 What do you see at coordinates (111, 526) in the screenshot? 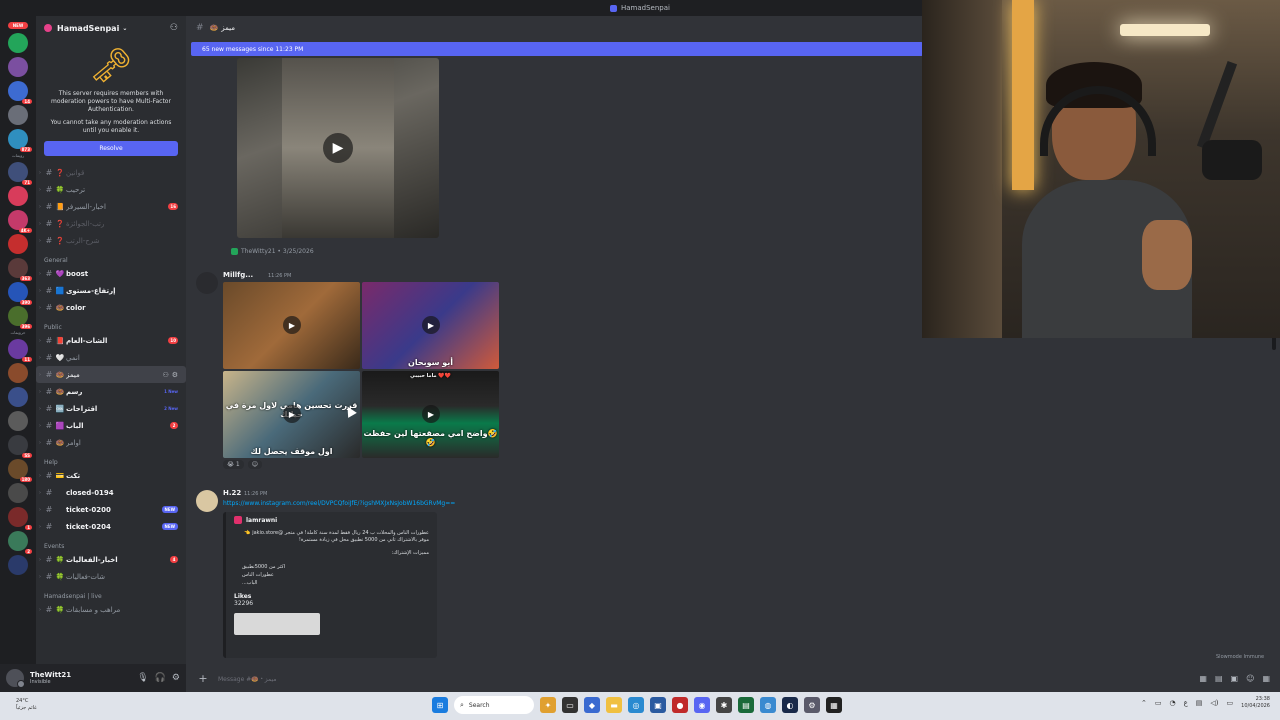
I see `channel-item: › # ticket-0204 NEW` at bounding box center [111, 526].